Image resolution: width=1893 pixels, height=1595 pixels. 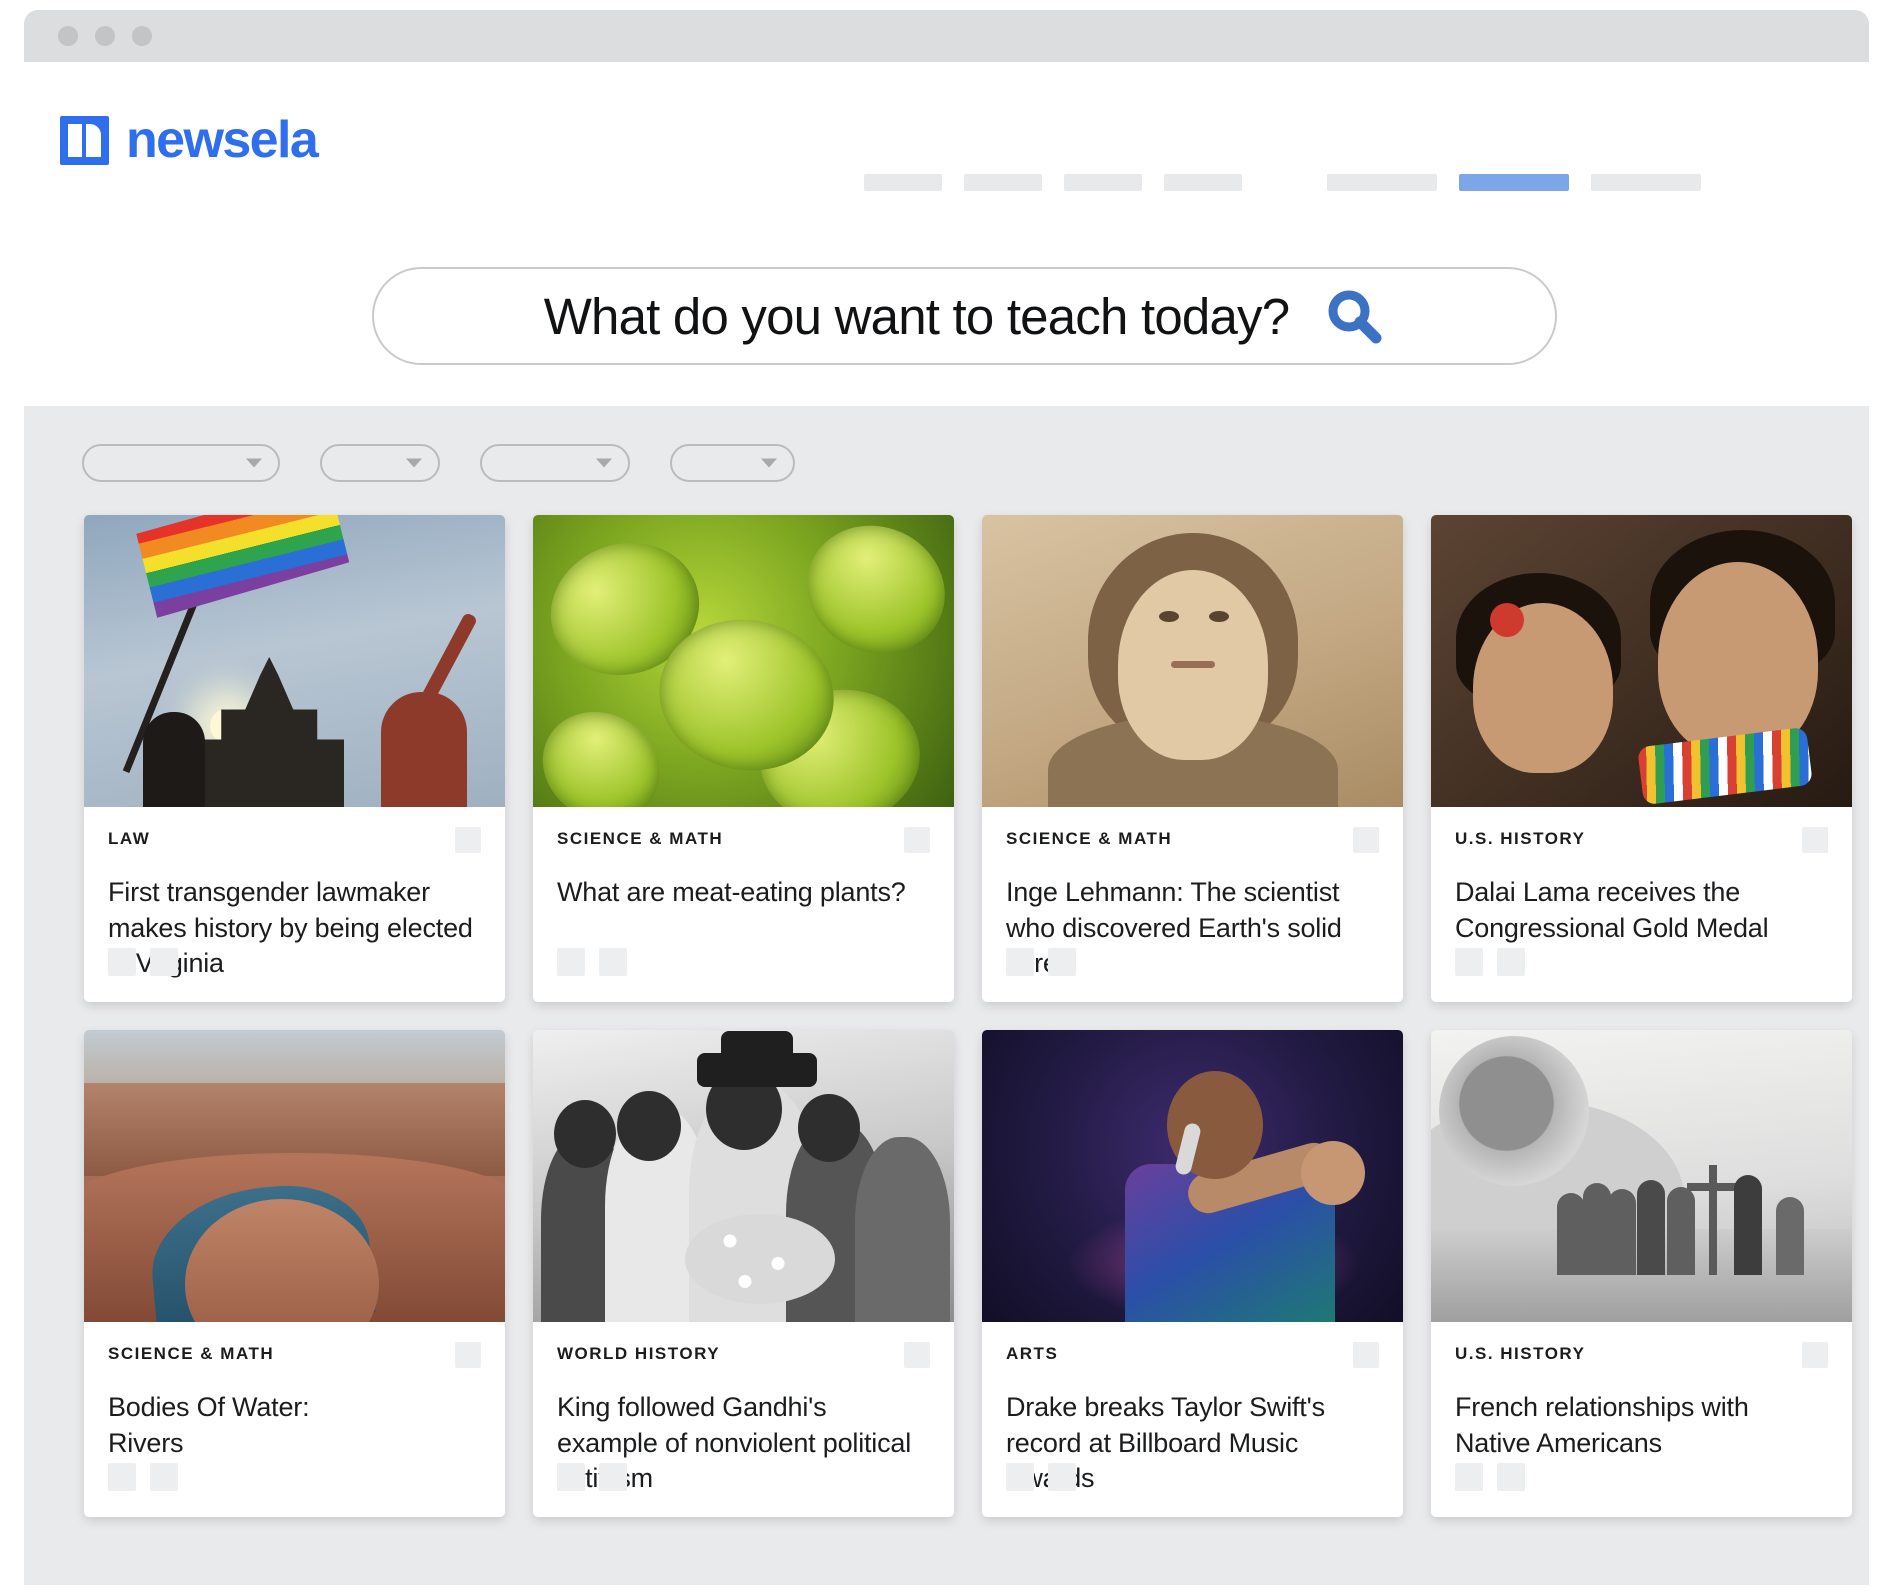 I want to click on nav-item-6-active, so click(x=1514, y=182).